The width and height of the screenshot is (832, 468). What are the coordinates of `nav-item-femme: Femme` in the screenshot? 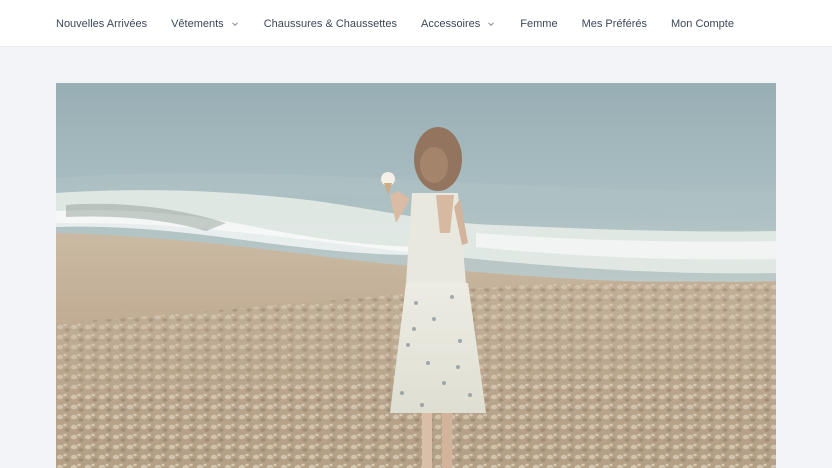 It's located at (538, 23).